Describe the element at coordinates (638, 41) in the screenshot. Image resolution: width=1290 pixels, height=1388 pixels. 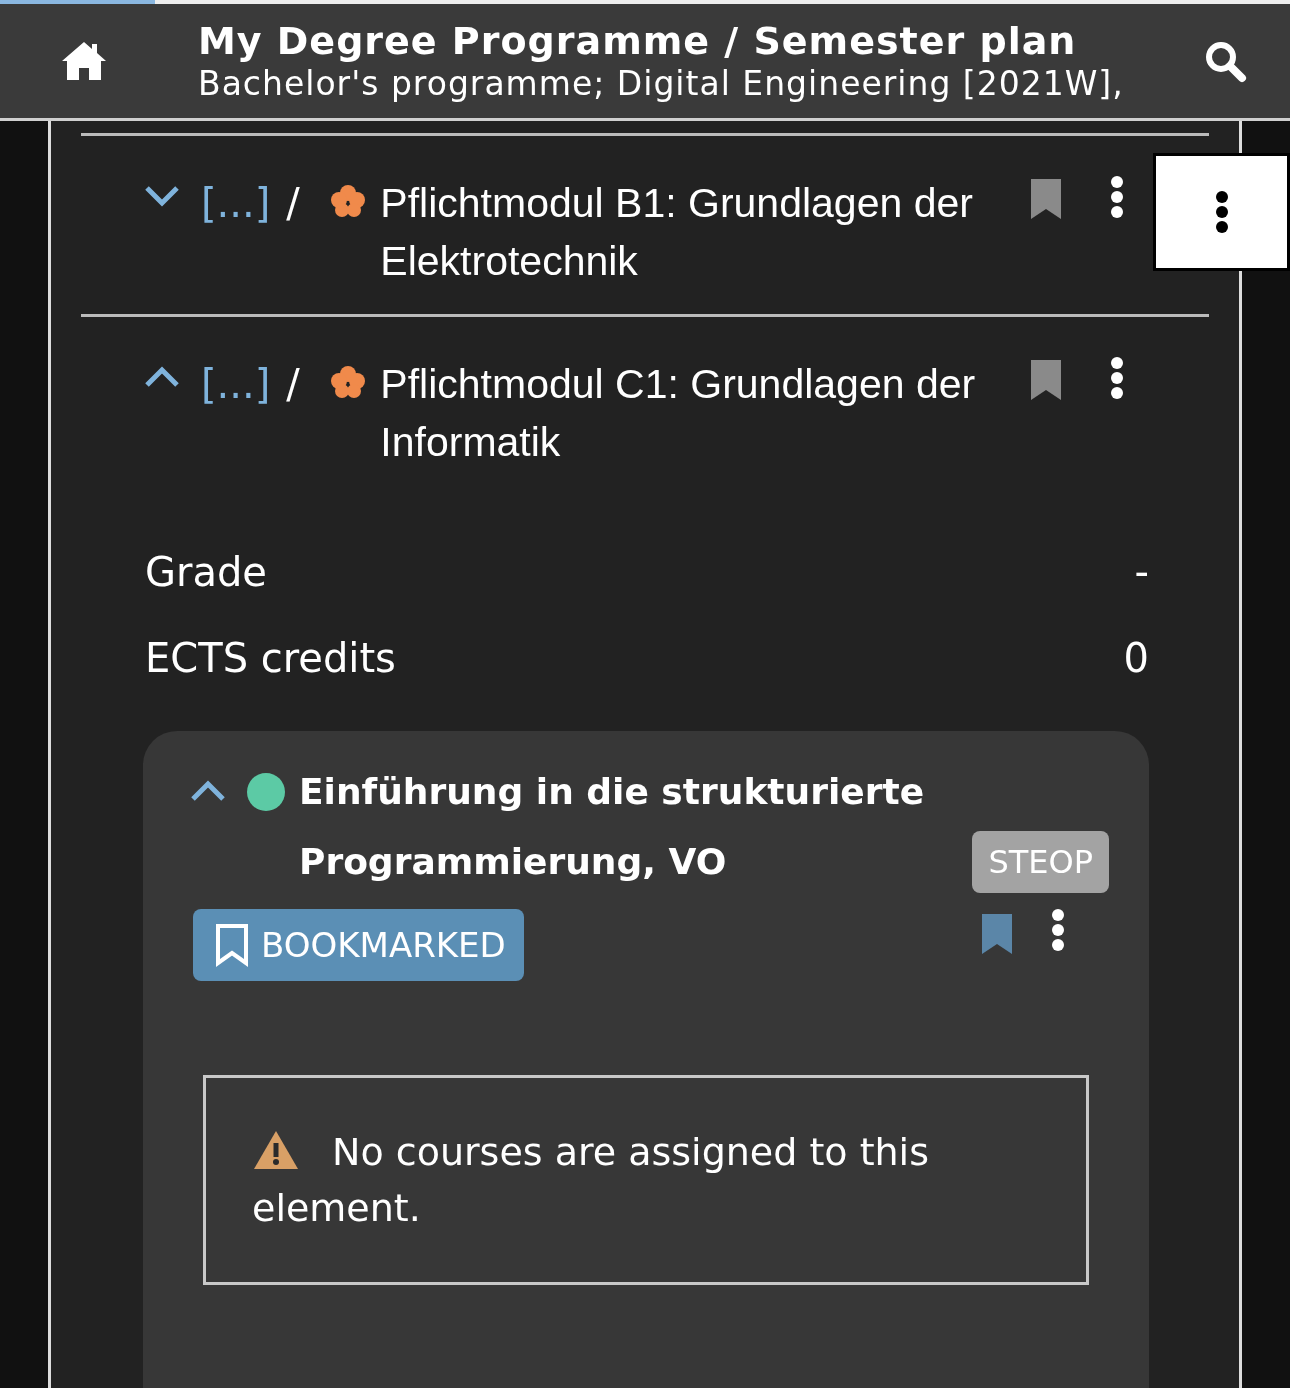
I see `page-title: My Degree Programme / Semester plan` at that location.